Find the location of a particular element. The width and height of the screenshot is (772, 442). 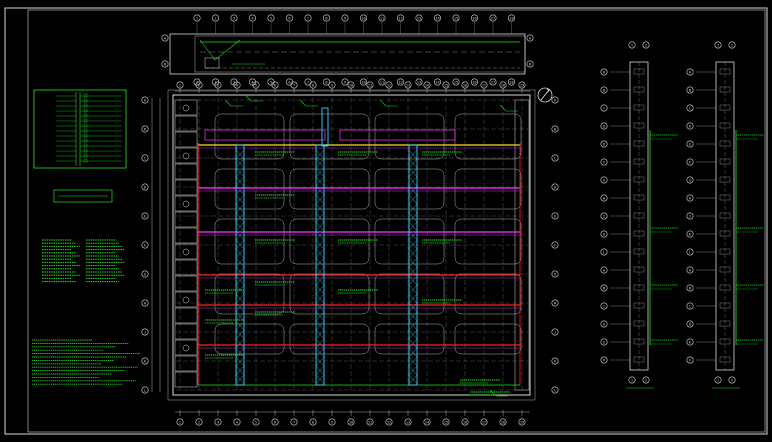

axis-bubble: L is located at coordinates (555, 390).